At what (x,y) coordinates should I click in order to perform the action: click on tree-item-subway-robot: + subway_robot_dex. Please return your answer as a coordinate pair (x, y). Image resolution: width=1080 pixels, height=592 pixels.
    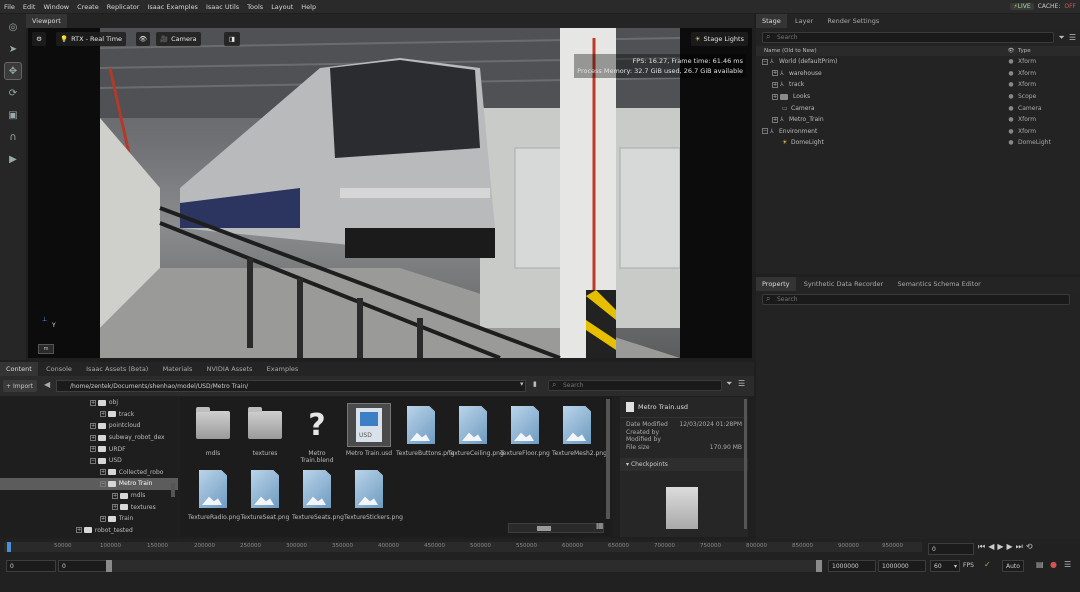
    Looking at the image, I should click on (89, 438).